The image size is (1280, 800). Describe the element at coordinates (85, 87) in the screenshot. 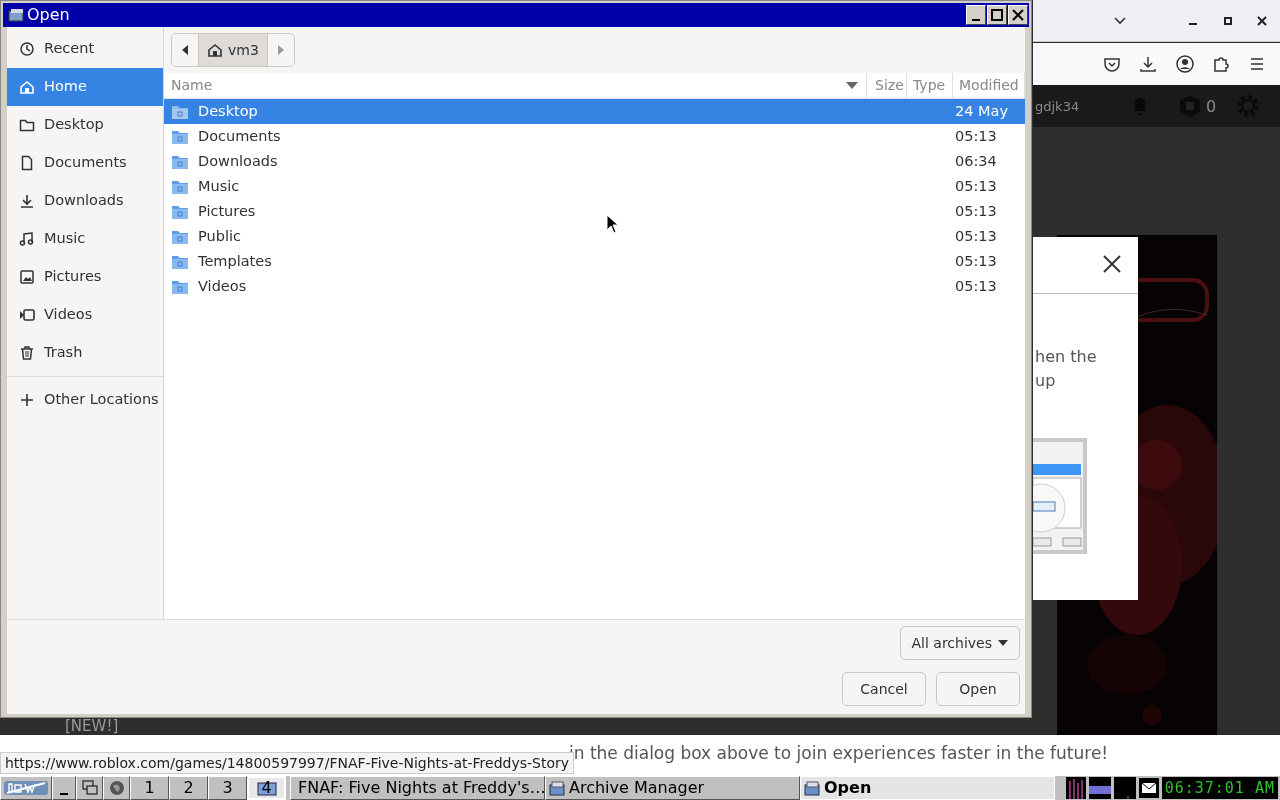

I see `sidebar-item: Home` at that location.